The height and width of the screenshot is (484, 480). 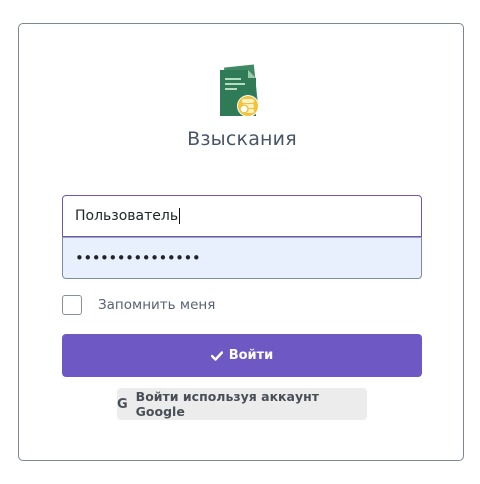 What do you see at coordinates (227, 404) in the screenshot?
I see `google-login-label: Войти используя аккаунт Google` at bounding box center [227, 404].